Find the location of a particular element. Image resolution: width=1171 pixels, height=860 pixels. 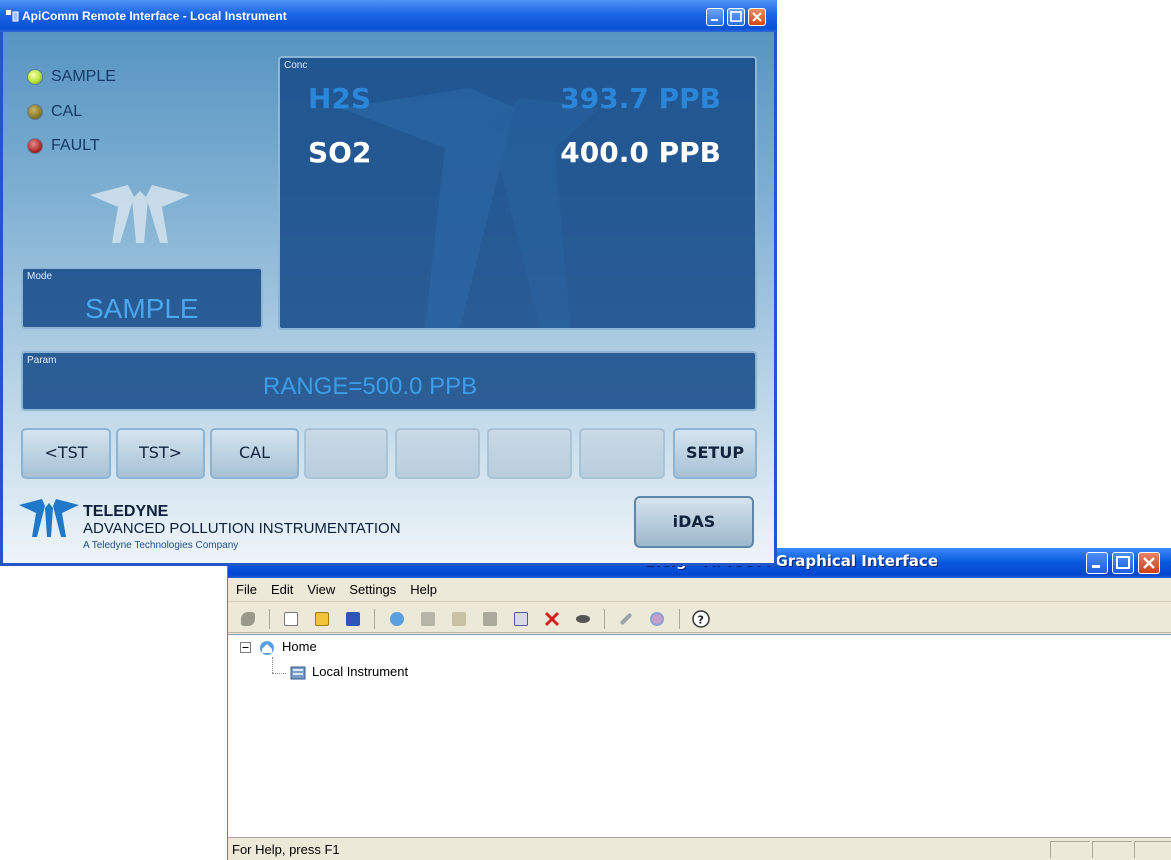

users-icon is located at coordinates (459, 619).